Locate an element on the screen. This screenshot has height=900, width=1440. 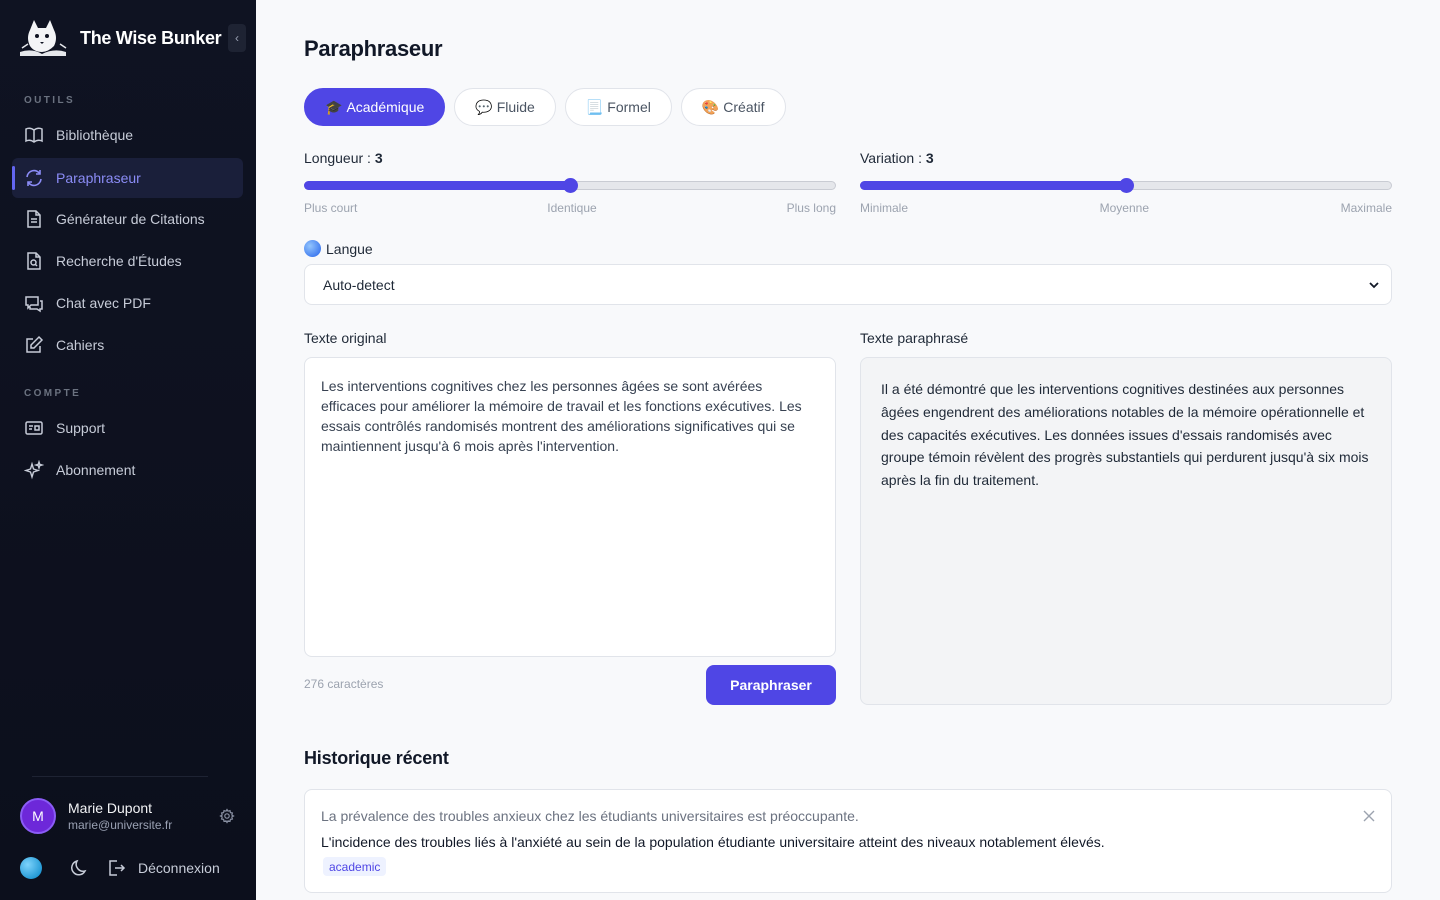
variation-label: Variation : 3 is located at coordinates (897, 158).